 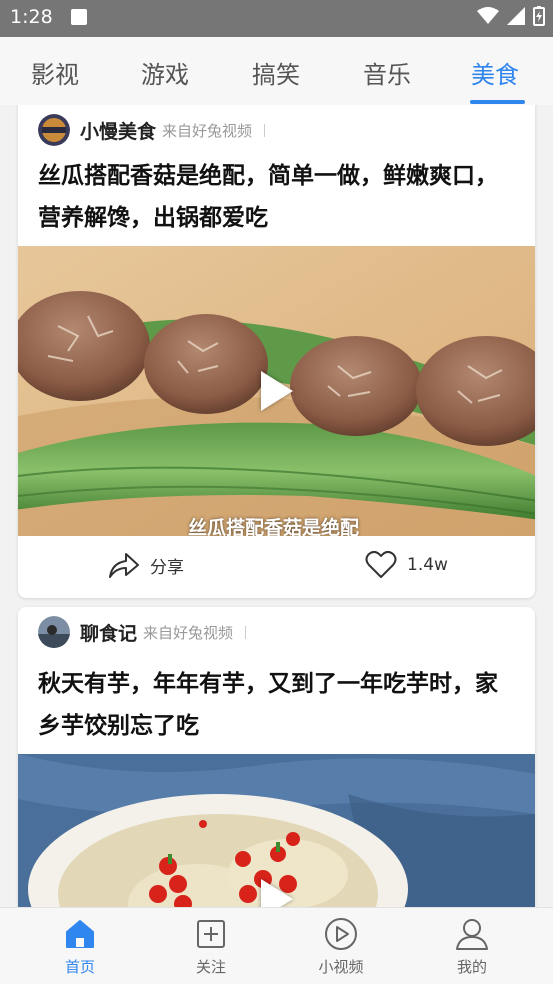 What do you see at coordinates (495, 72) in the screenshot?
I see `tab-food: 美食` at bounding box center [495, 72].